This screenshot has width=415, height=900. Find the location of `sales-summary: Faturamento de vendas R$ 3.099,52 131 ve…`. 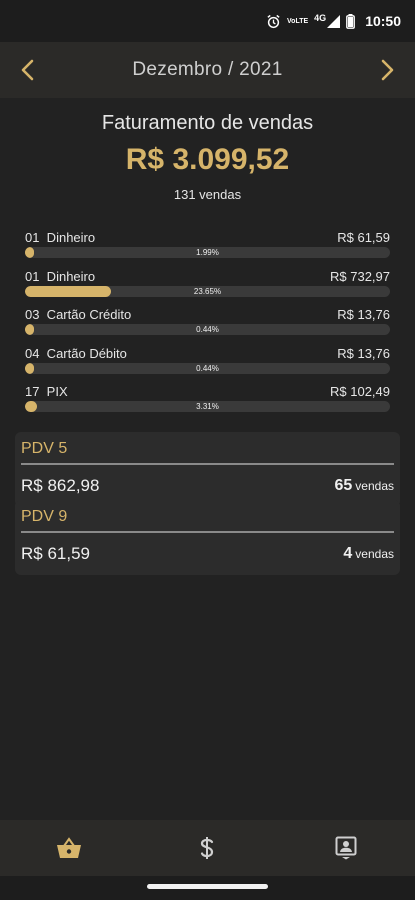

sales-summary: Faturamento de vendas R$ 3.099,52 131 ve… is located at coordinates (207, 157).